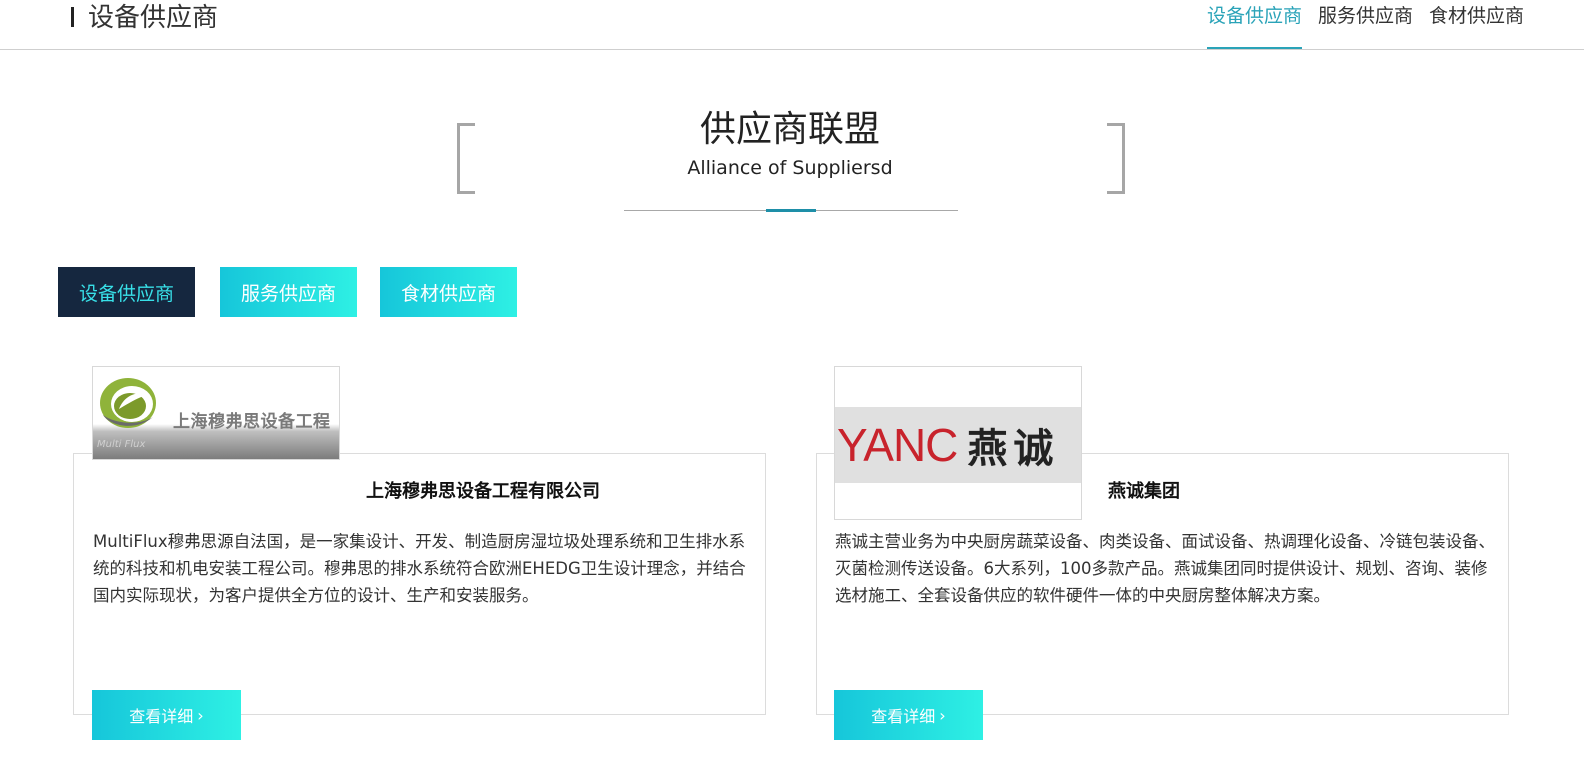  I want to click on section-title: 供应商联盟, so click(789, 129).